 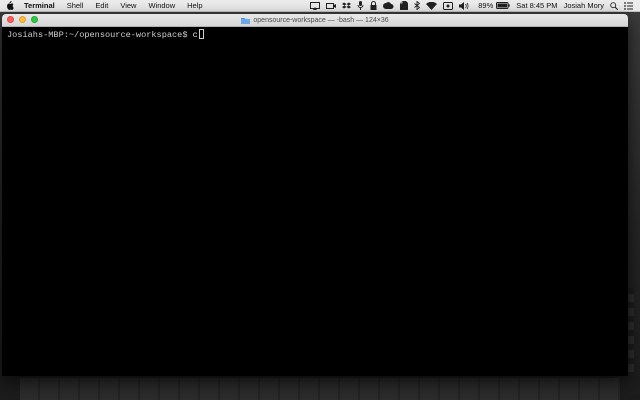 I want to click on airplay-icon, so click(x=315, y=5).